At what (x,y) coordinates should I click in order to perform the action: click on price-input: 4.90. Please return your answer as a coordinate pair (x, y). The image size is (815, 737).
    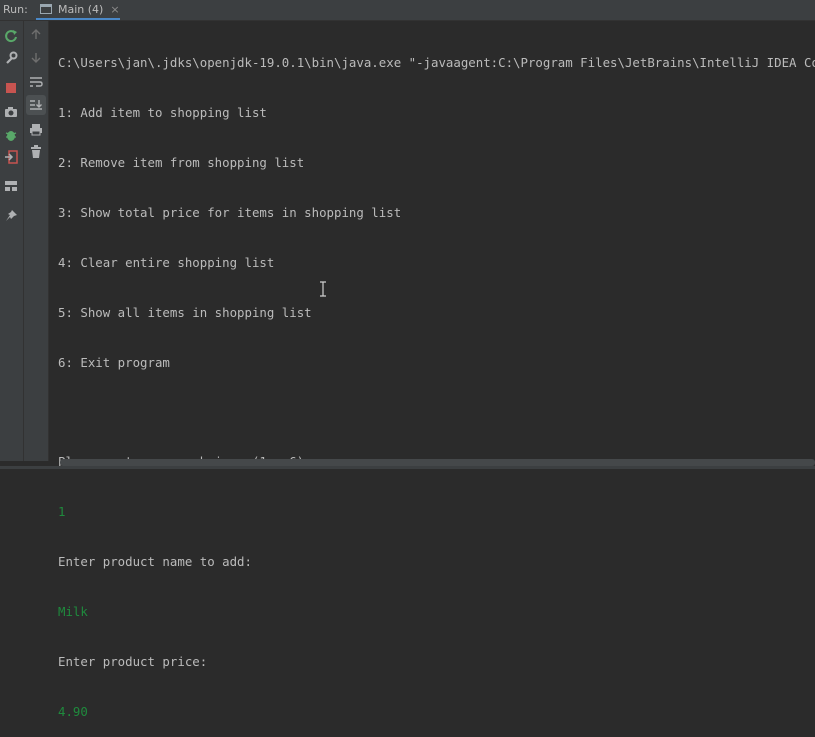
    Looking at the image, I should click on (436, 712).